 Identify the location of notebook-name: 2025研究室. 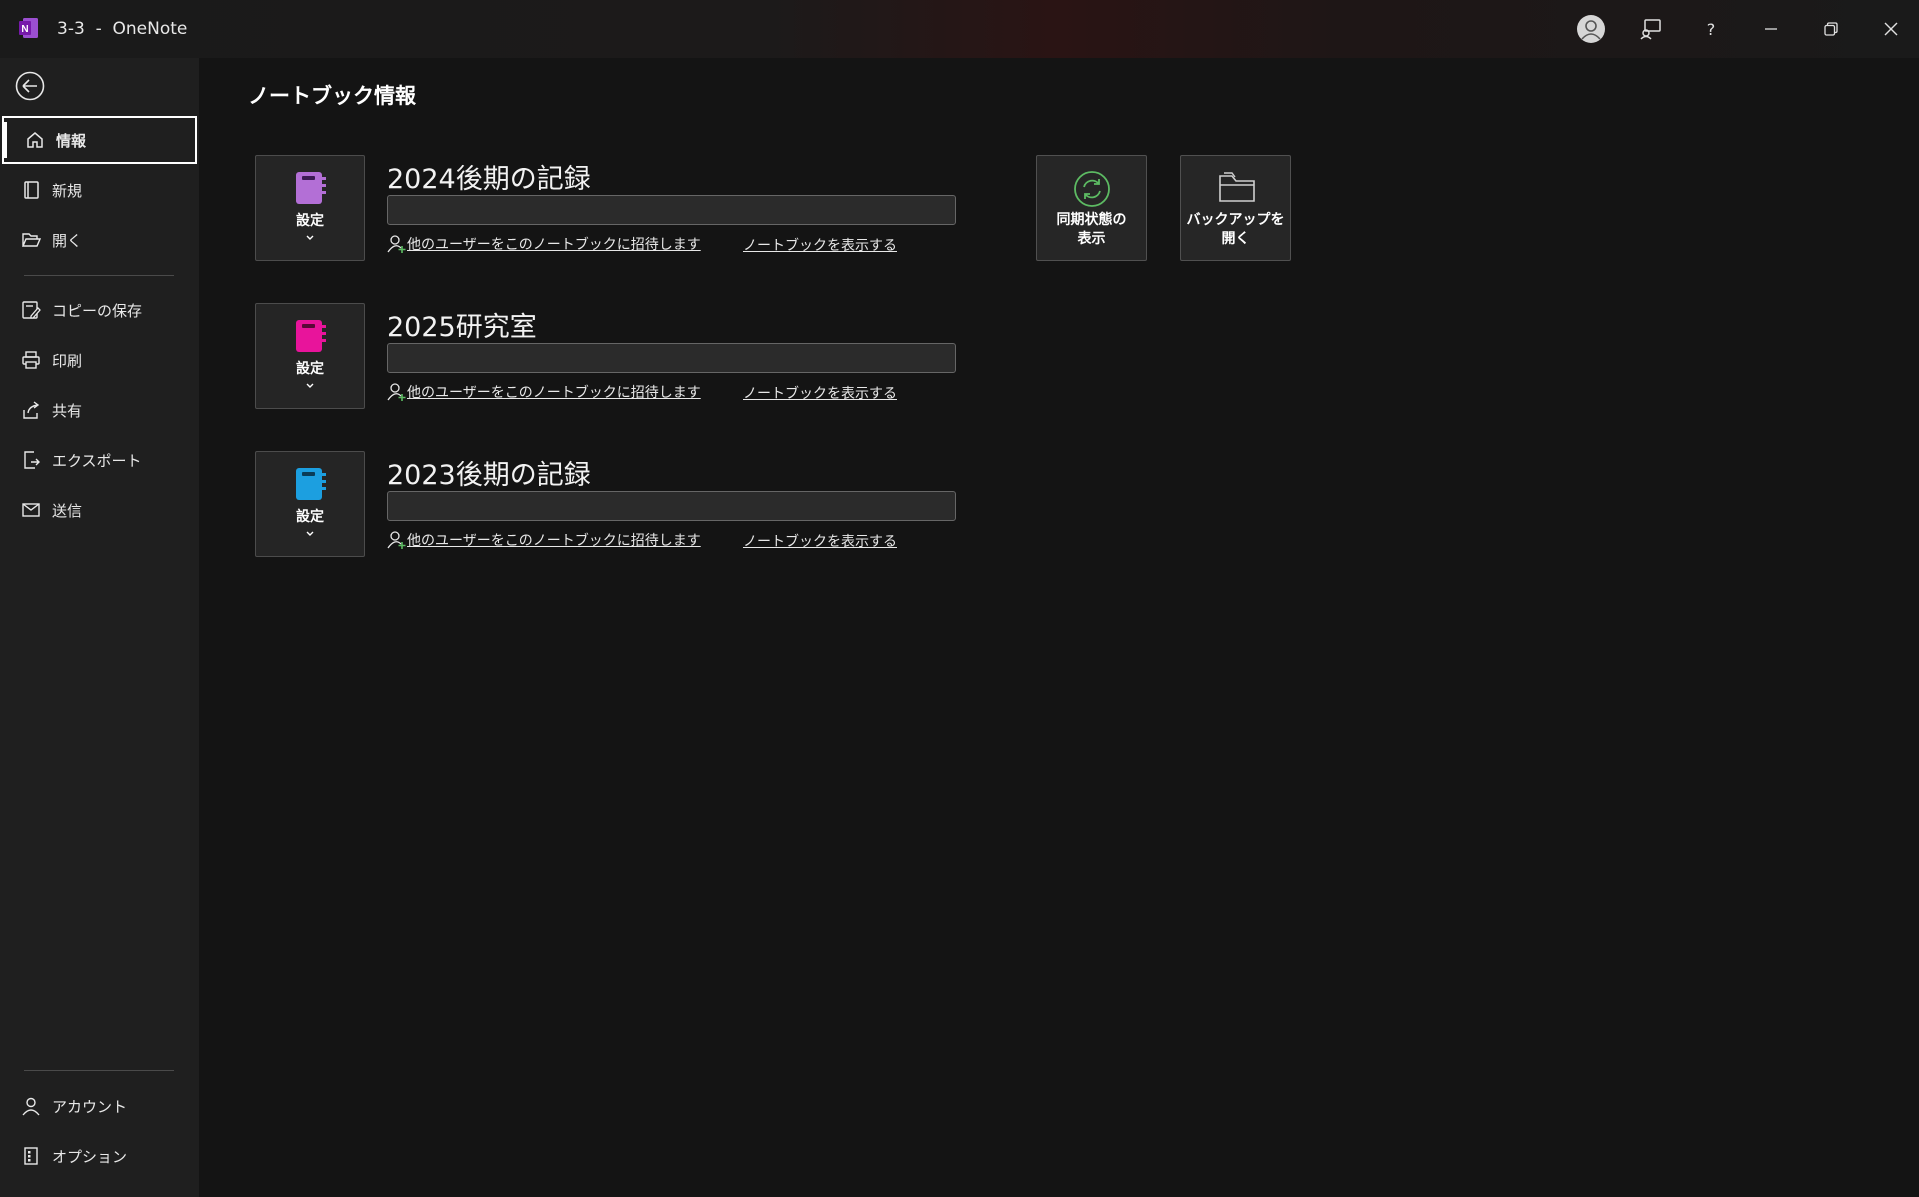
(462, 327).